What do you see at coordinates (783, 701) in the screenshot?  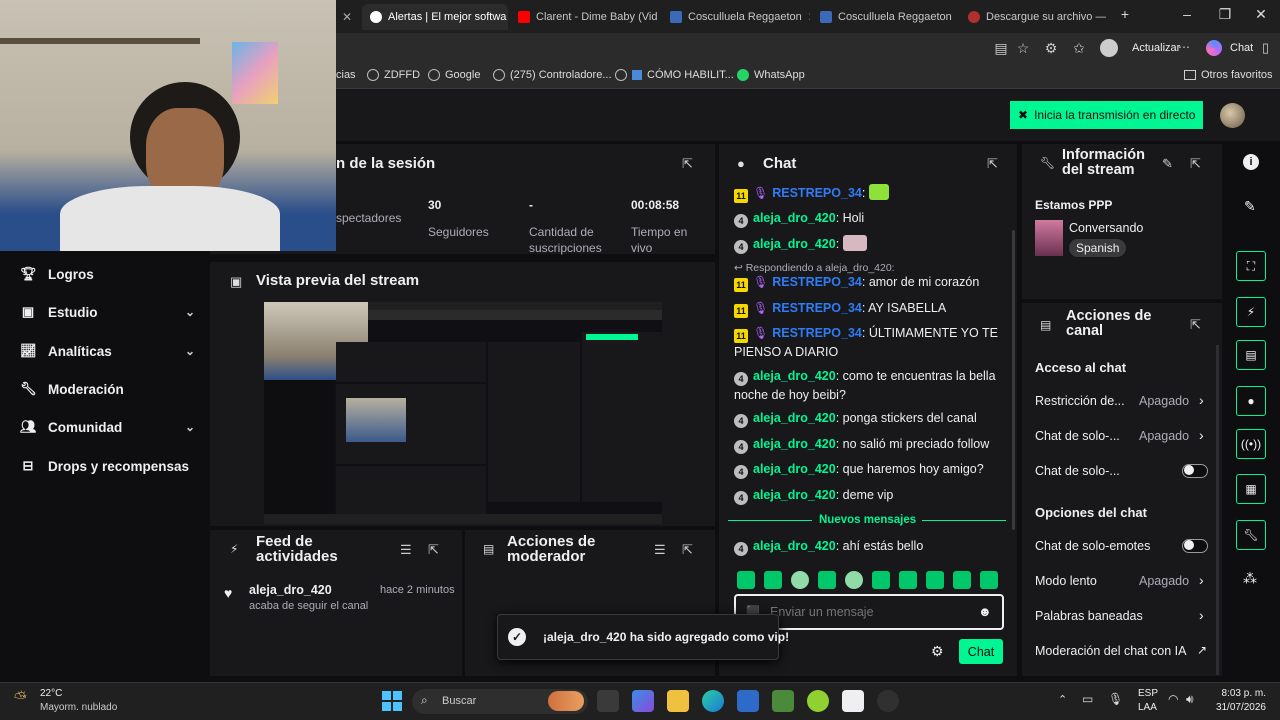 I see `minecraft-icon` at bounding box center [783, 701].